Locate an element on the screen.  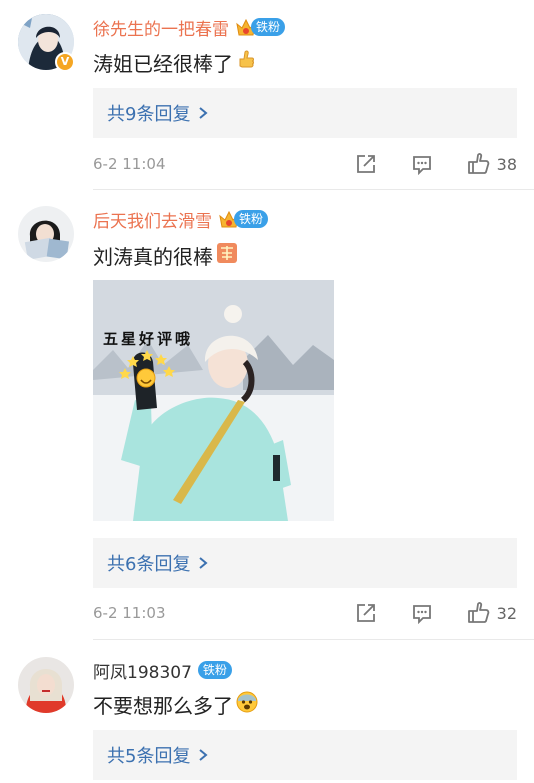
comment-text-row: 涛姐已经很棒了 is located at coordinates (174, 62).